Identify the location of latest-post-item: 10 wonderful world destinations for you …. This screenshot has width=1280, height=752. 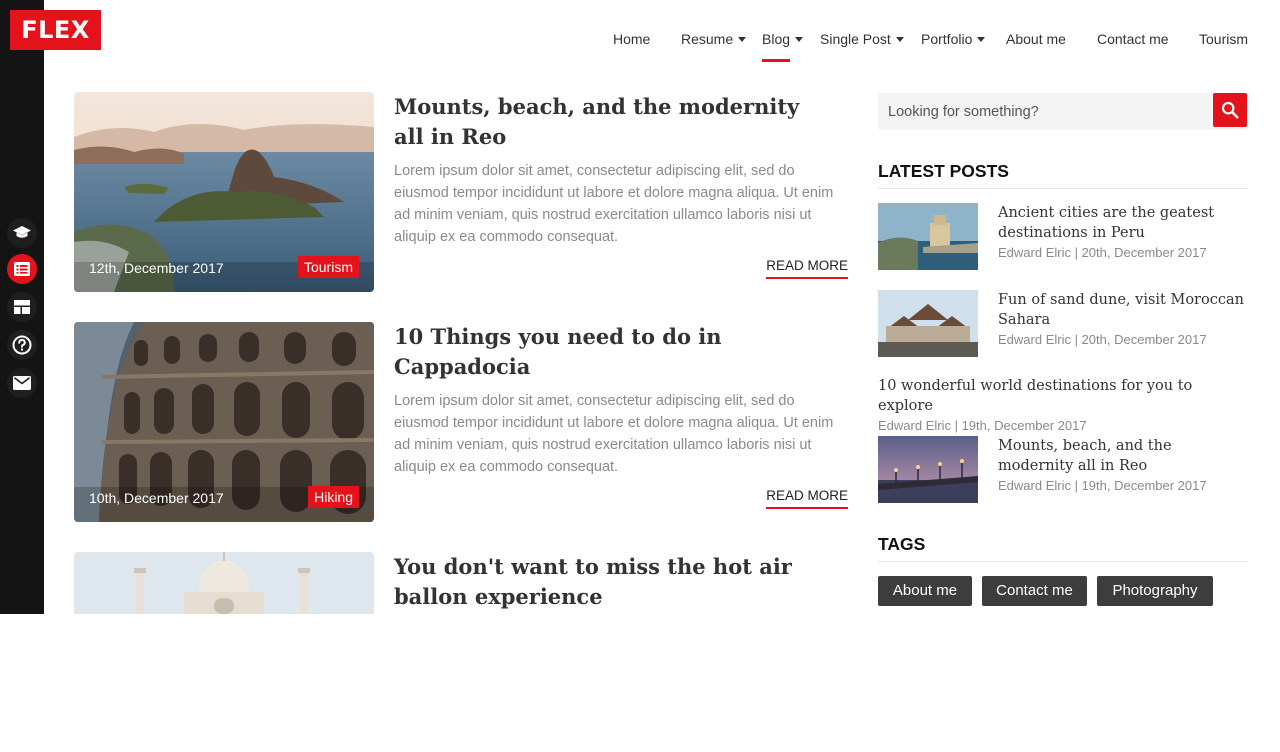
(1063, 404).